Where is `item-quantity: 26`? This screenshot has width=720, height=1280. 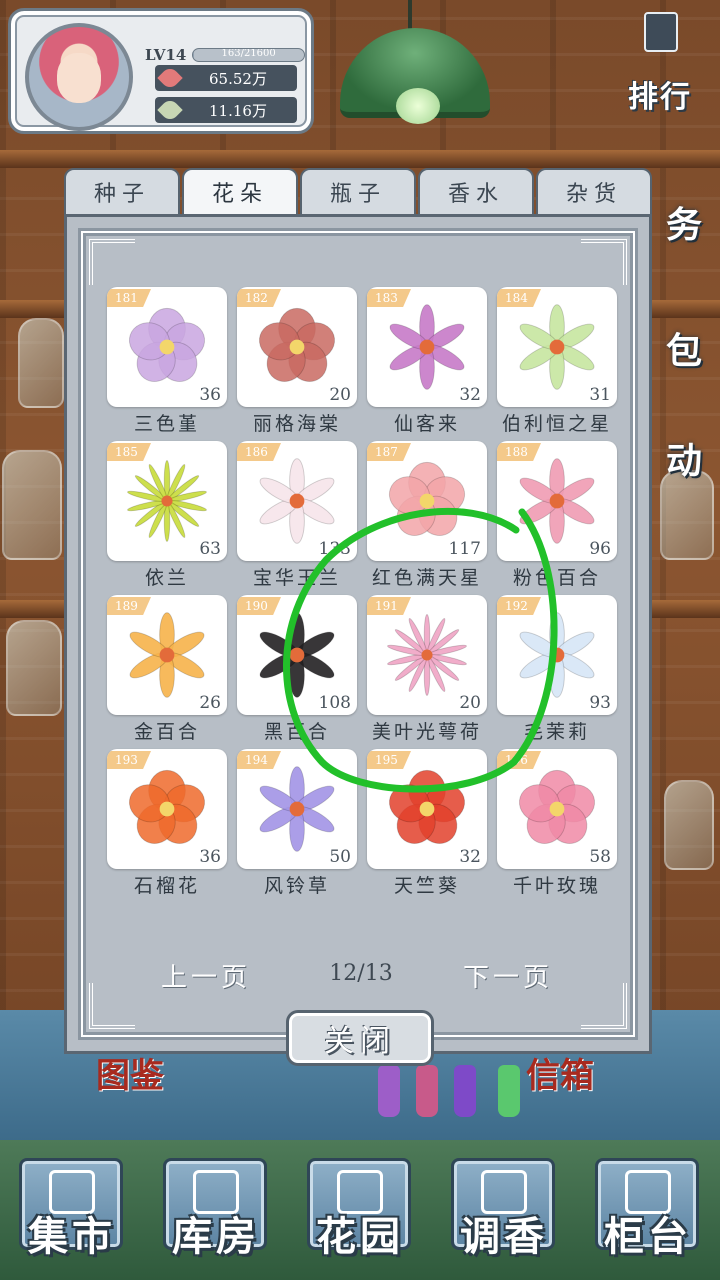 item-quantity: 26 is located at coordinates (210, 703).